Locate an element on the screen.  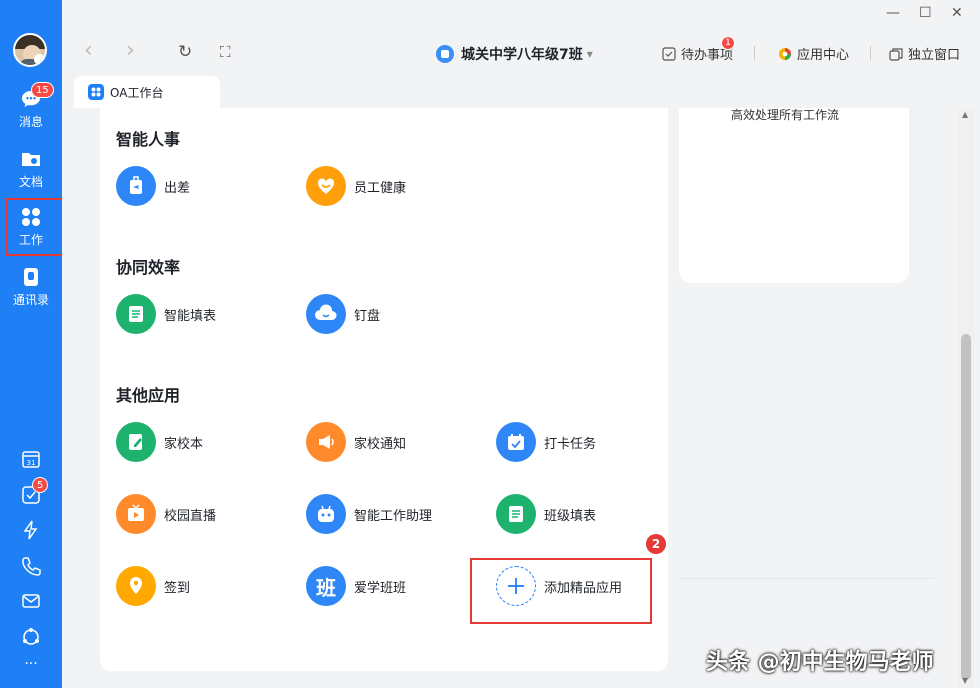
suitcase-plane-icon is located at coordinates (136, 186).